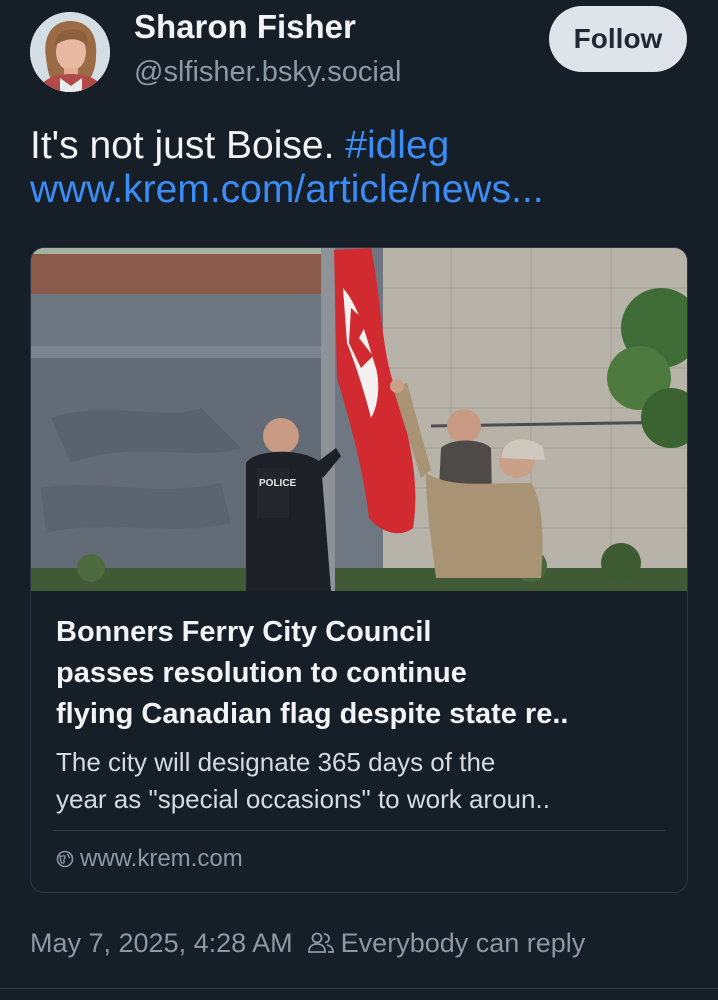 Image resolution: width=718 pixels, height=1000 pixels. I want to click on people-icon, so click(320, 942).